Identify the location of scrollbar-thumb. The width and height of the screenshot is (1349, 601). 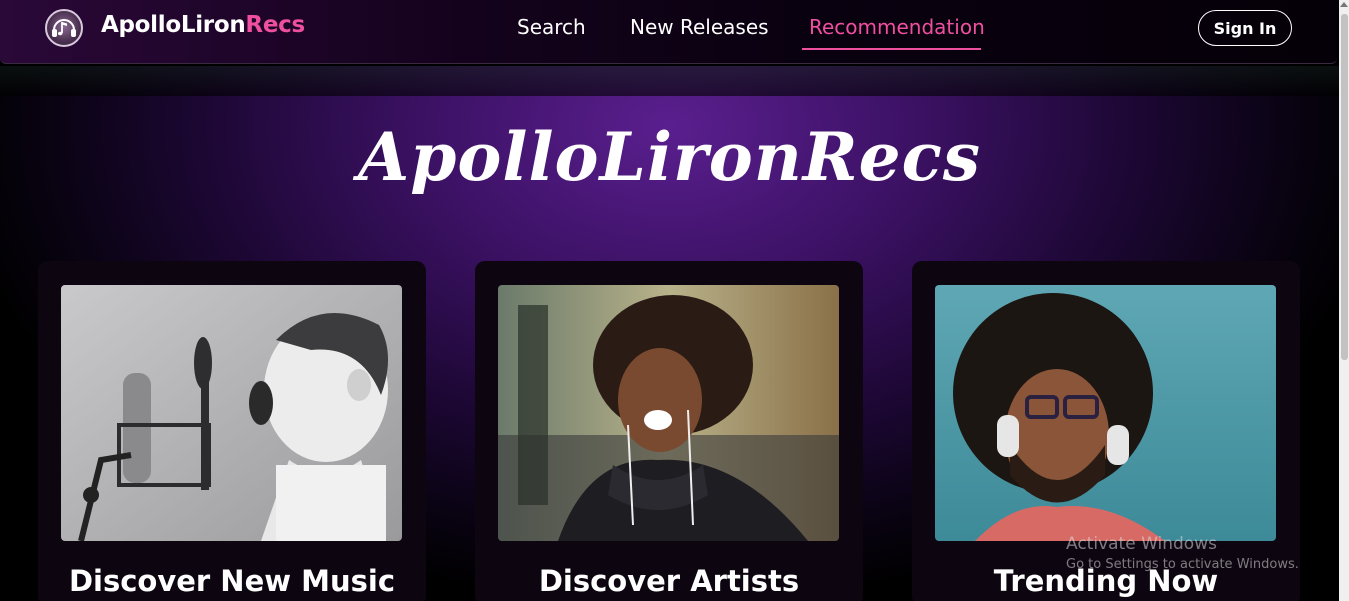
(1344, 187).